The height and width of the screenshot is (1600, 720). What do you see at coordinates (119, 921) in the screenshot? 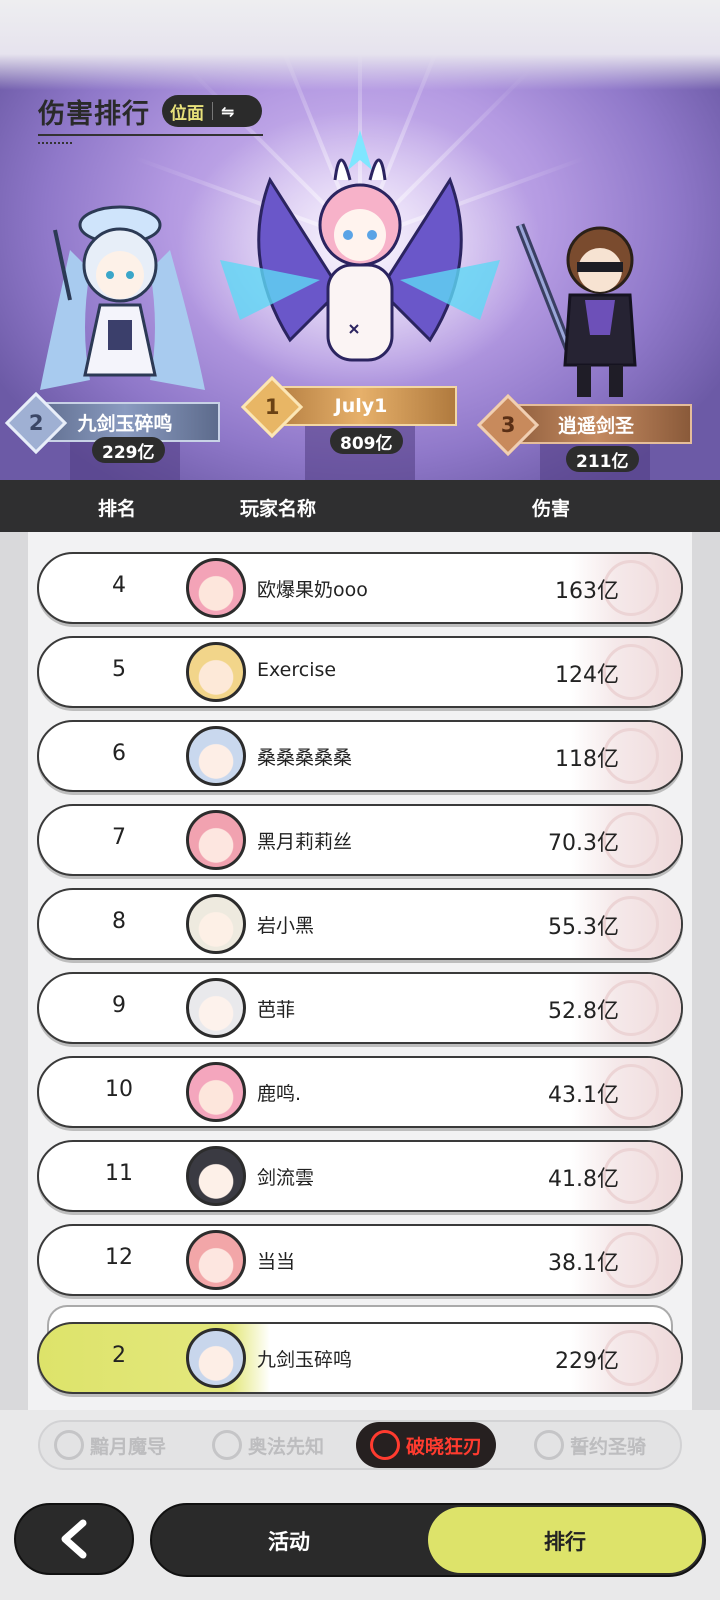
I see `row-rank: 8` at bounding box center [119, 921].